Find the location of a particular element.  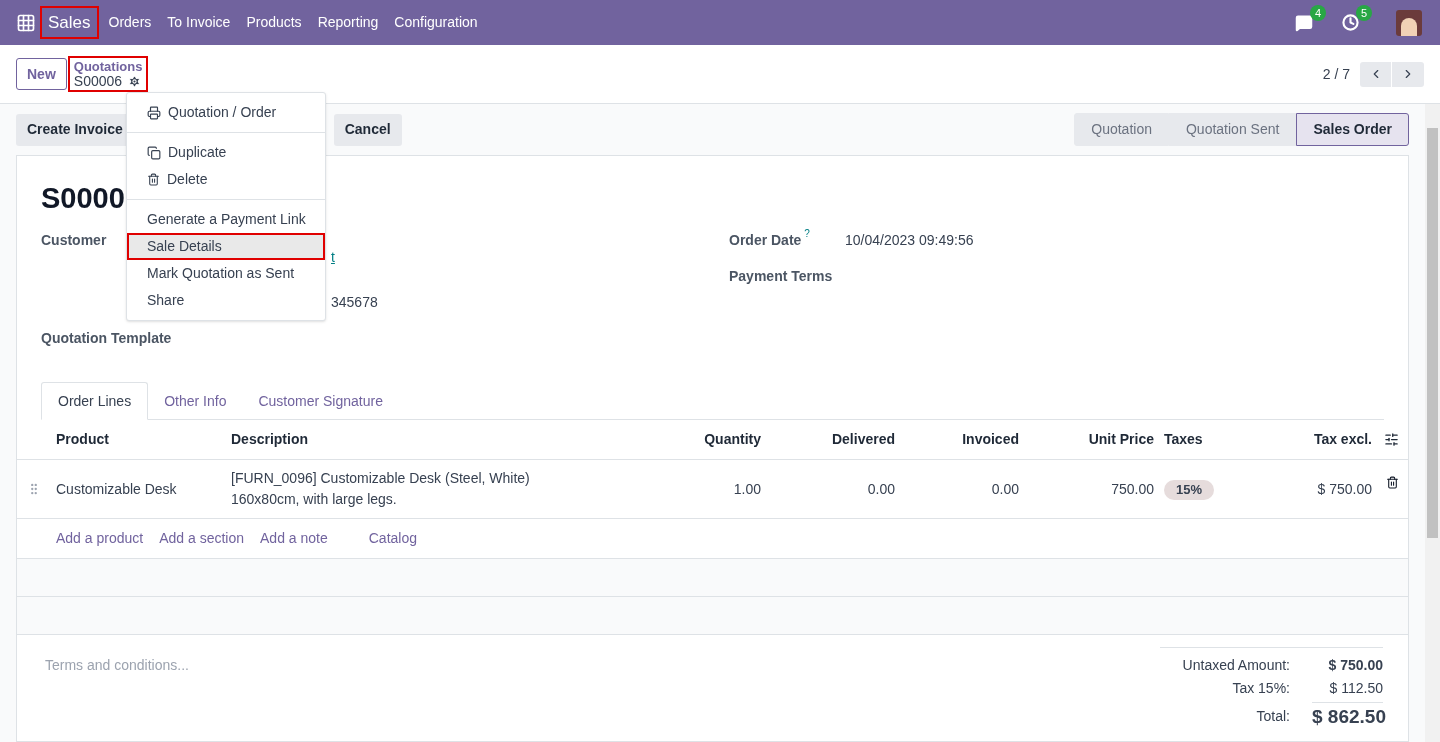

table-cell-text: 750.00 is located at coordinates (1132, 489).